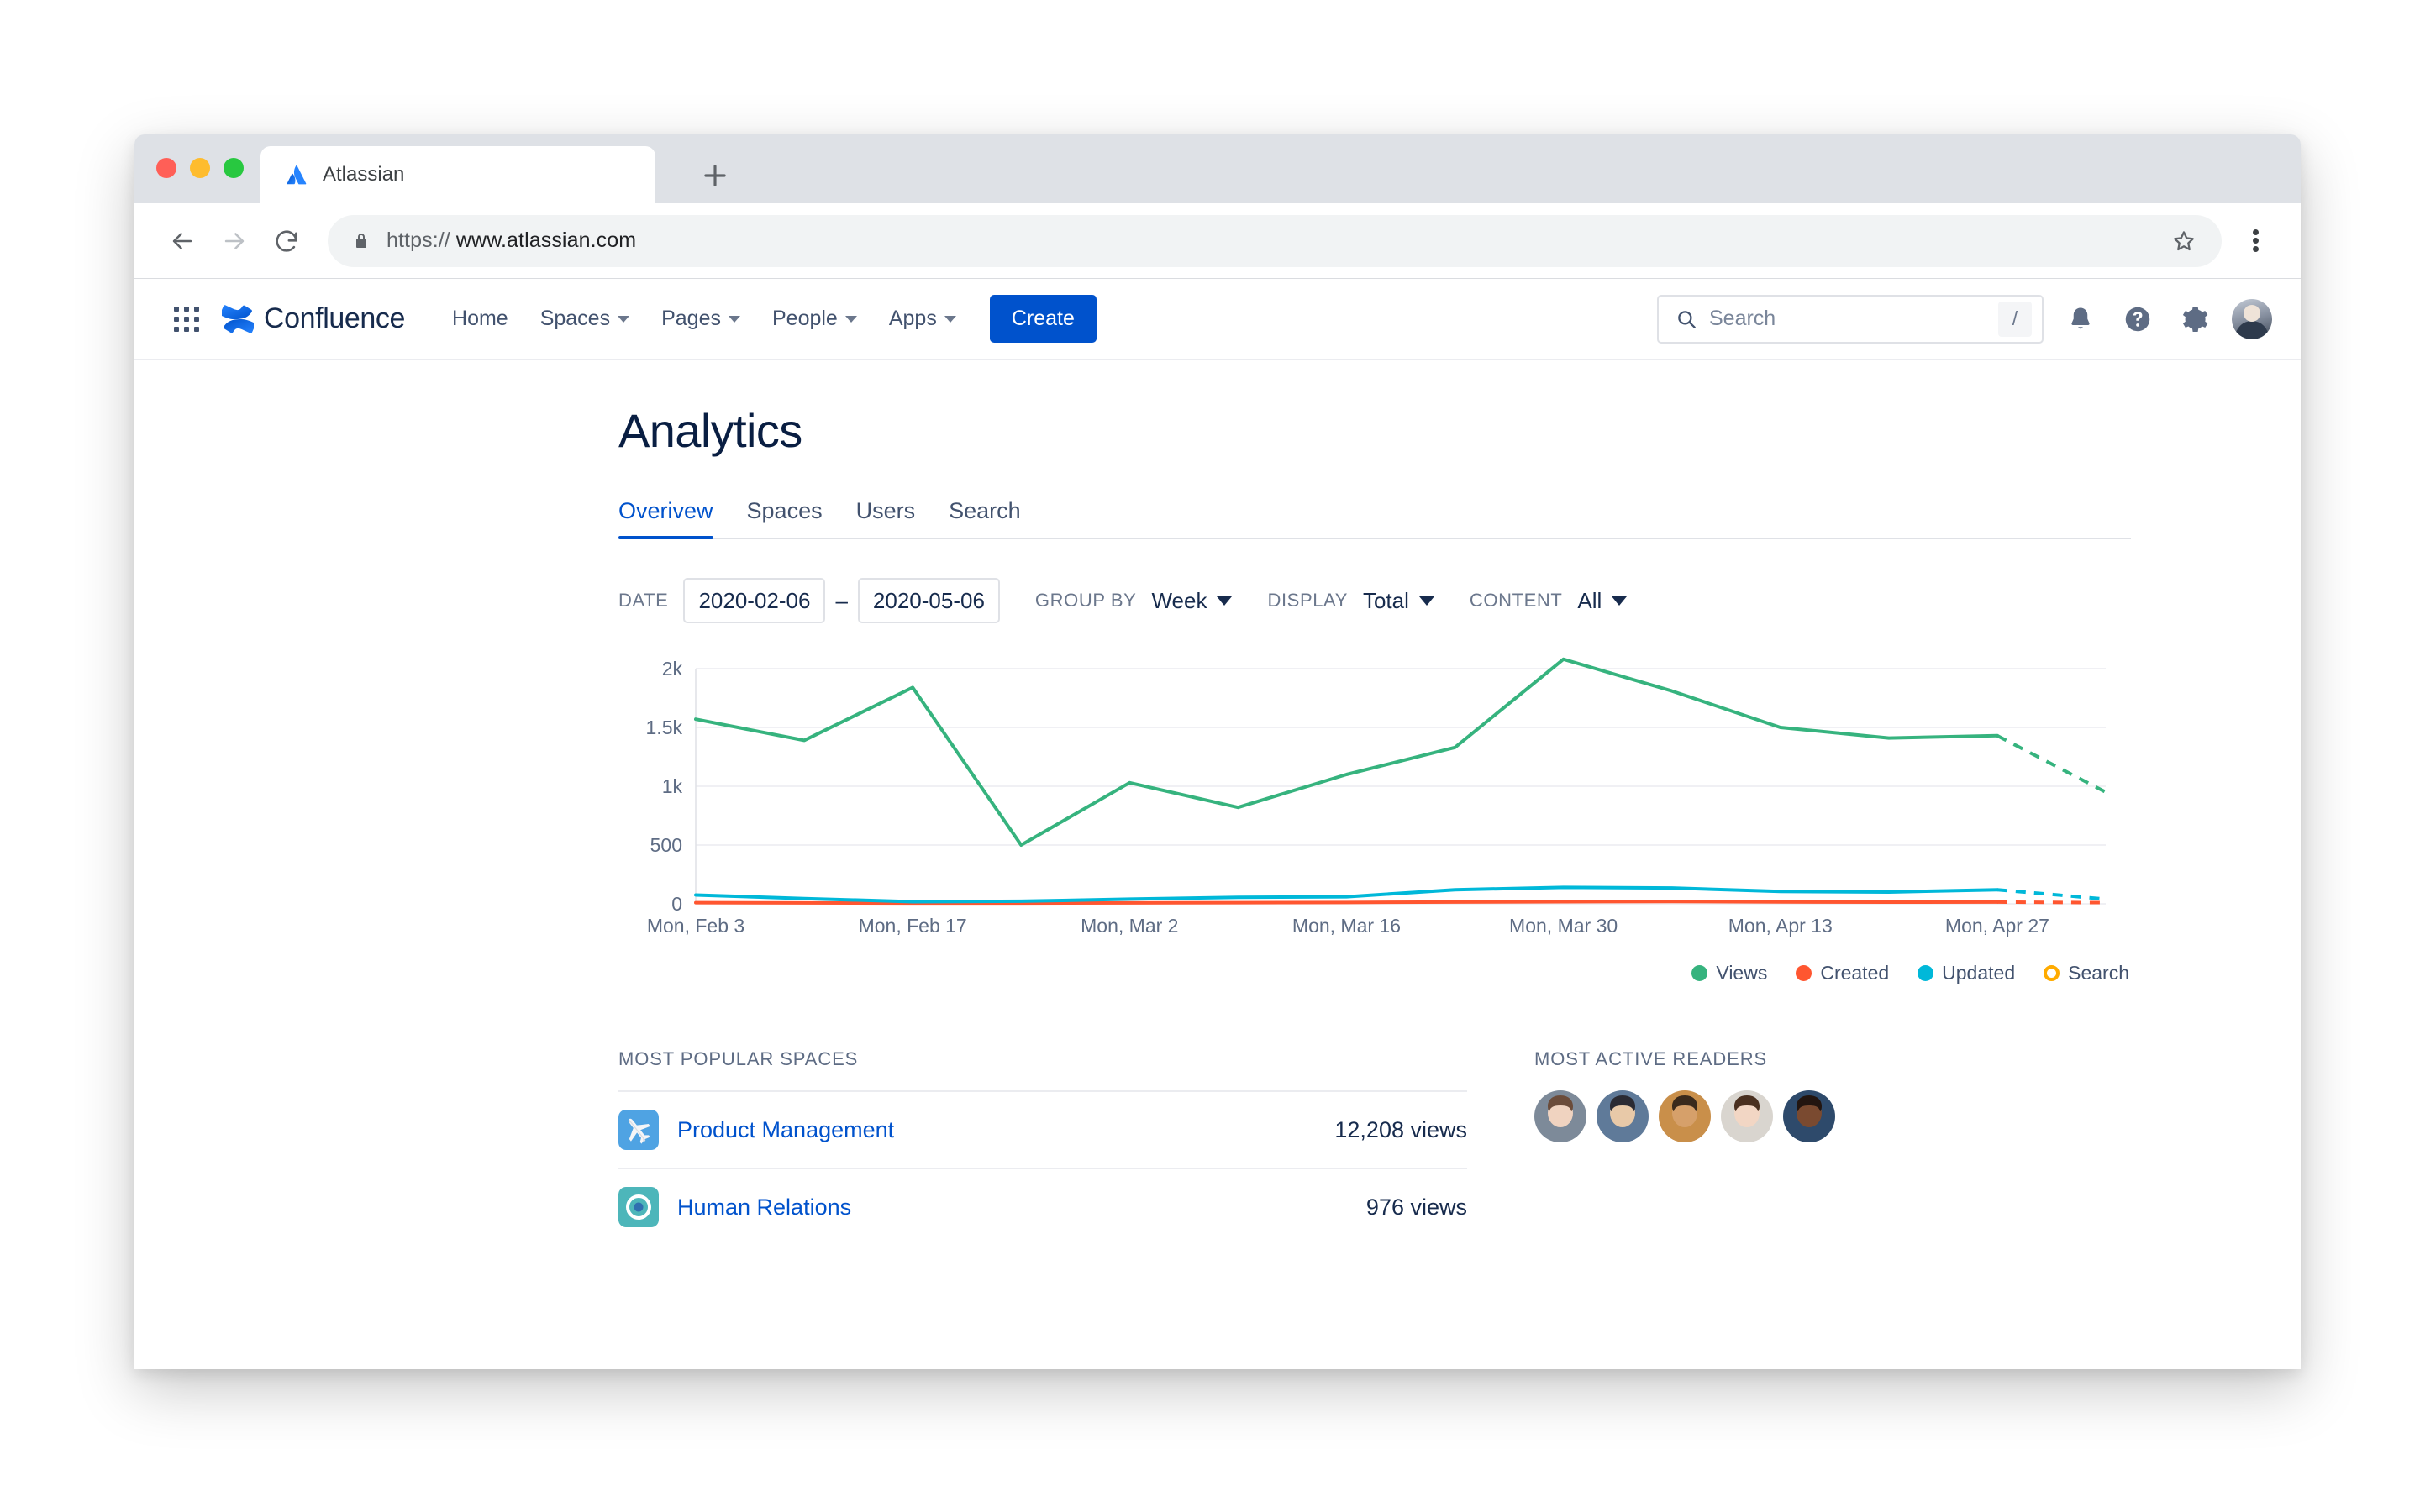 Image resolution: width=2420 pixels, height=1512 pixels. I want to click on tab-users: Users, so click(886, 518).